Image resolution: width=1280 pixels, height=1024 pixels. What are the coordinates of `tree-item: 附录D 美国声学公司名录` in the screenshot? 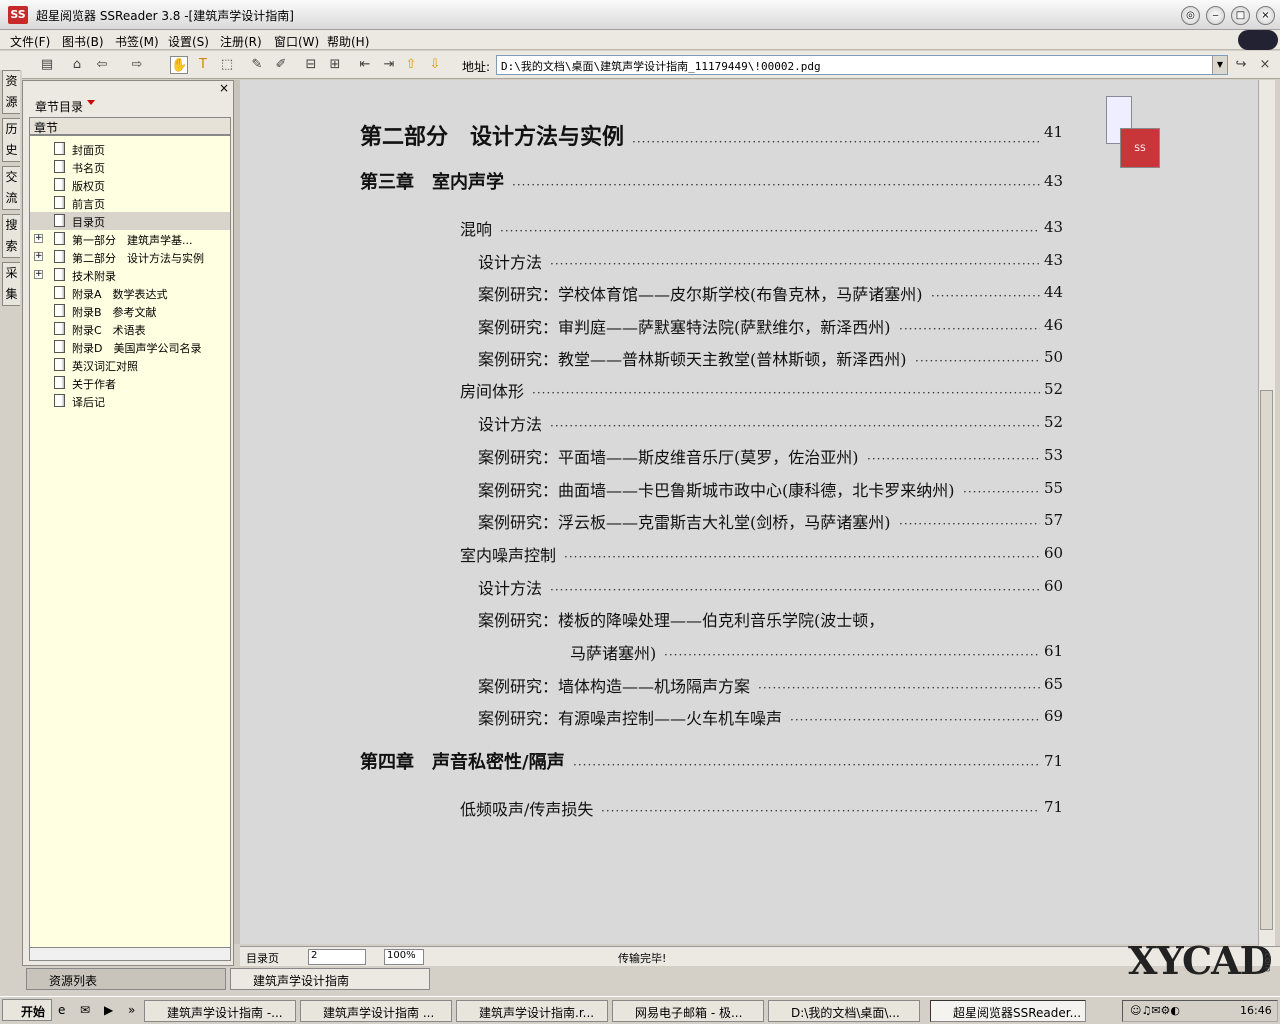 It's located at (130, 347).